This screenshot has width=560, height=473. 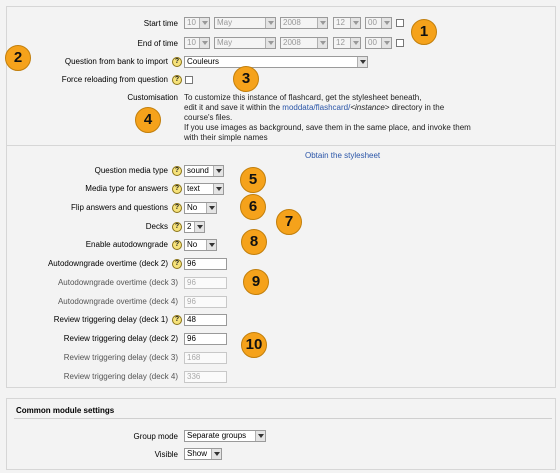 What do you see at coordinates (254, 345) in the screenshot?
I see `annotation-badge-10: 10` at bounding box center [254, 345].